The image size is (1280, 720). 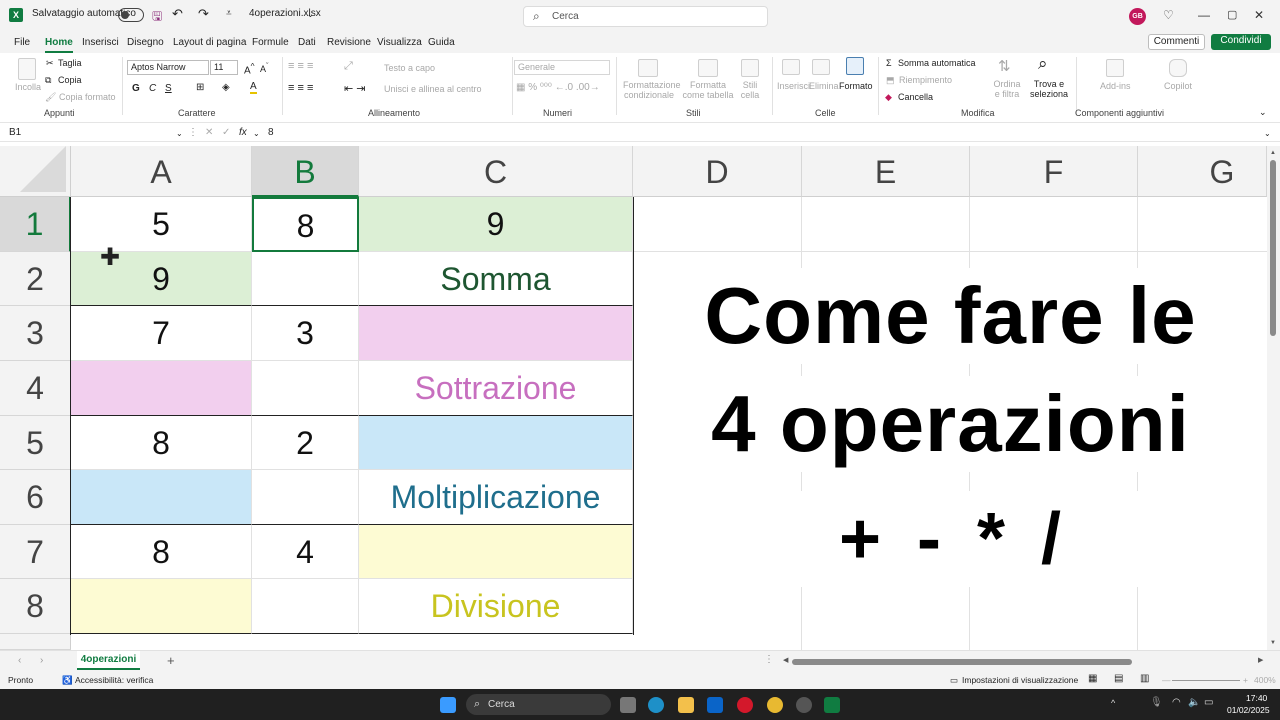 What do you see at coordinates (1178, 68) in the screenshot?
I see `copilot-icon` at bounding box center [1178, 68].